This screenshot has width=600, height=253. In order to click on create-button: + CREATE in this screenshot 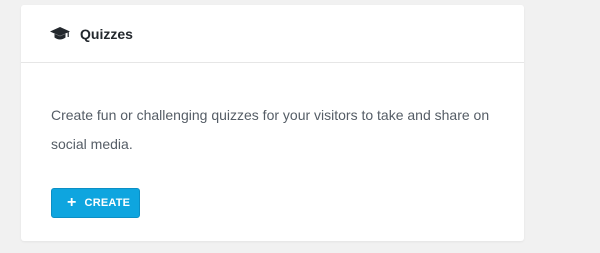, I will do `click(95, 203)`.